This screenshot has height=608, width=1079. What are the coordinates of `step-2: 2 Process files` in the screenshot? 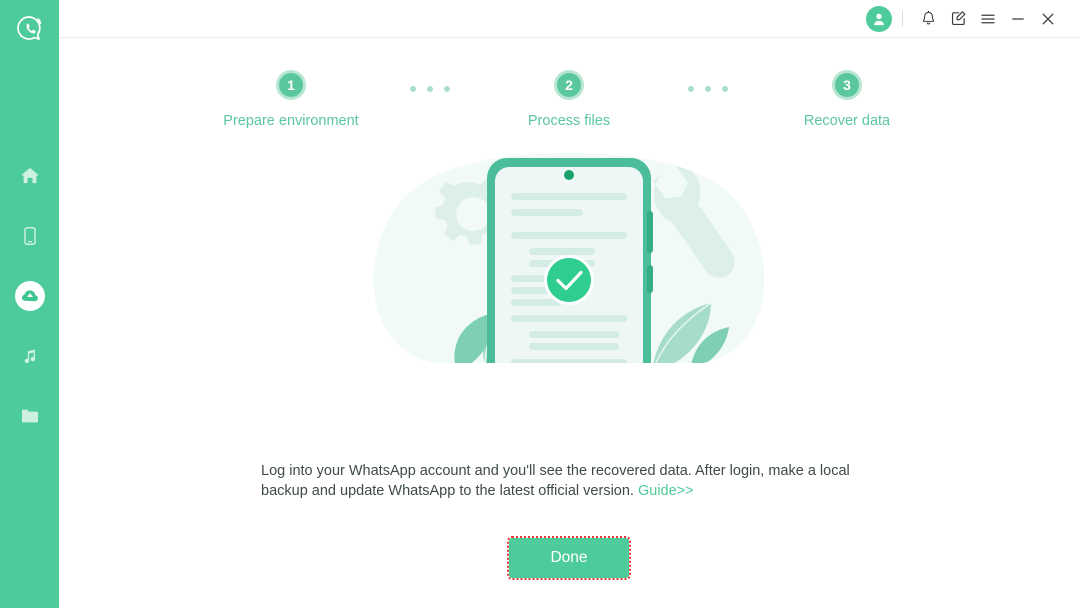 It's located at (569, 99).